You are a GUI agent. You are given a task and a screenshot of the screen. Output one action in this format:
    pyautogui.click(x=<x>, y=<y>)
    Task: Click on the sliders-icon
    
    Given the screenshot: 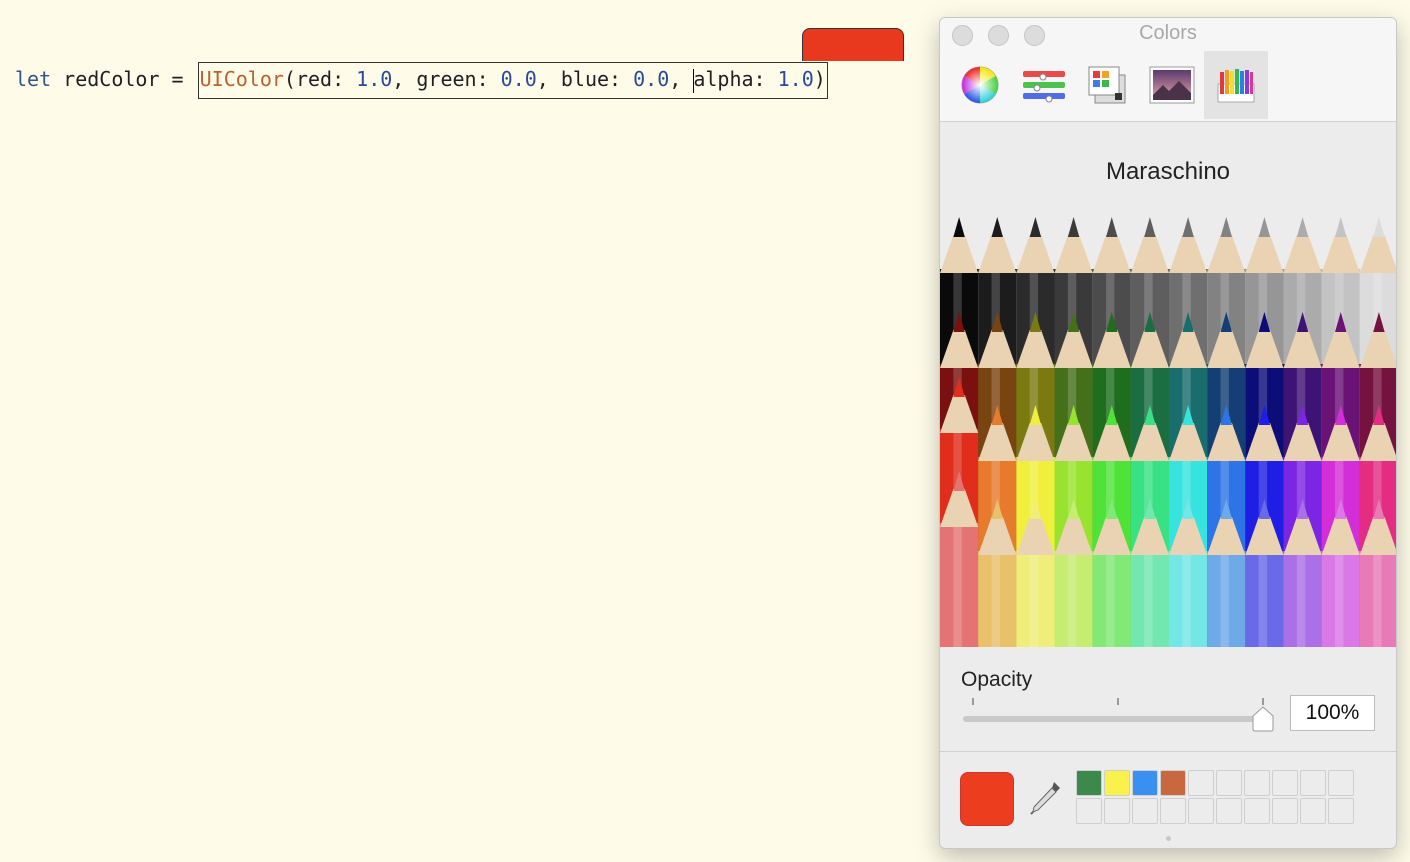 What is the action you would take?
    pyautogui.click(x=1044, y=87)
    